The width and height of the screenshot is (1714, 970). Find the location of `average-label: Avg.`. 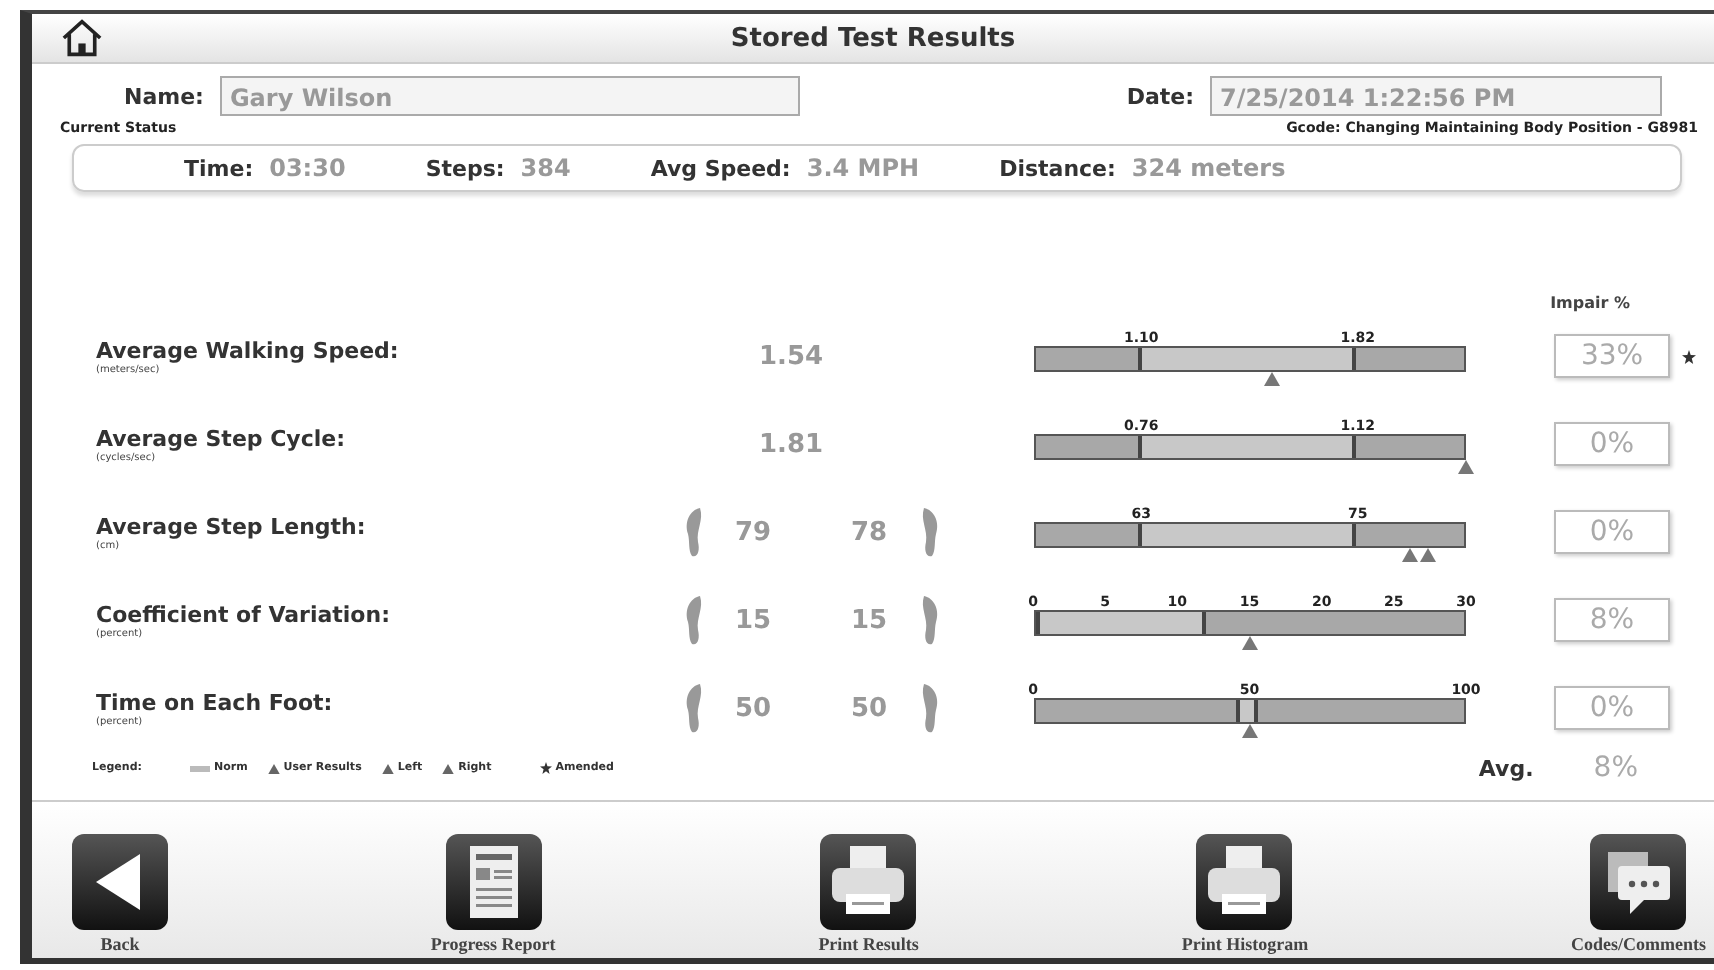

average-label: Avg. is located at coordinates (1506, 768).